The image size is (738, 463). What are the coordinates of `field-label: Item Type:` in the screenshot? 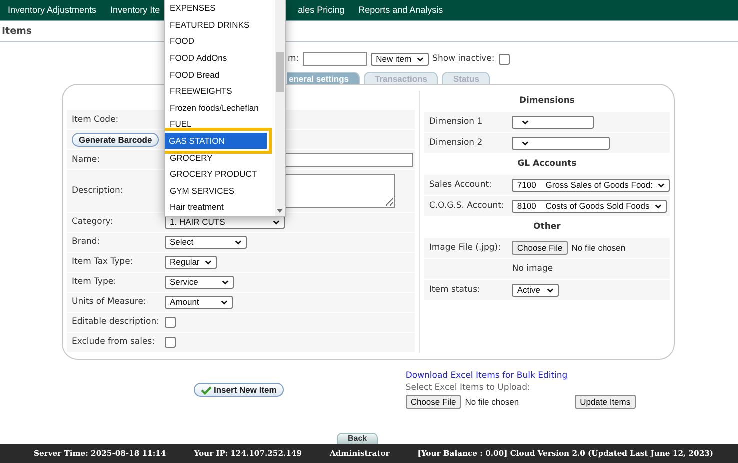 It's located at (94, 282).